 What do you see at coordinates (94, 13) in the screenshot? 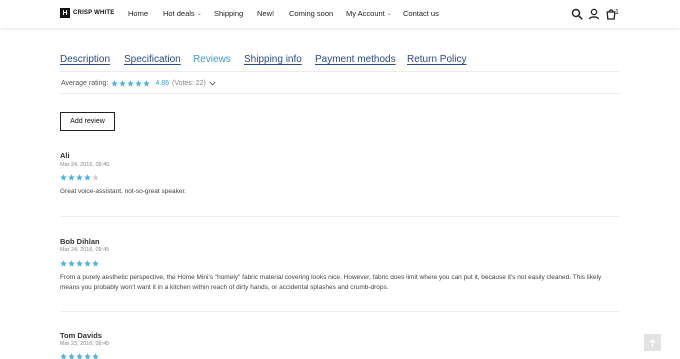
I see `logo-text: CRISP WHITE` at bounding box center [94, 13].